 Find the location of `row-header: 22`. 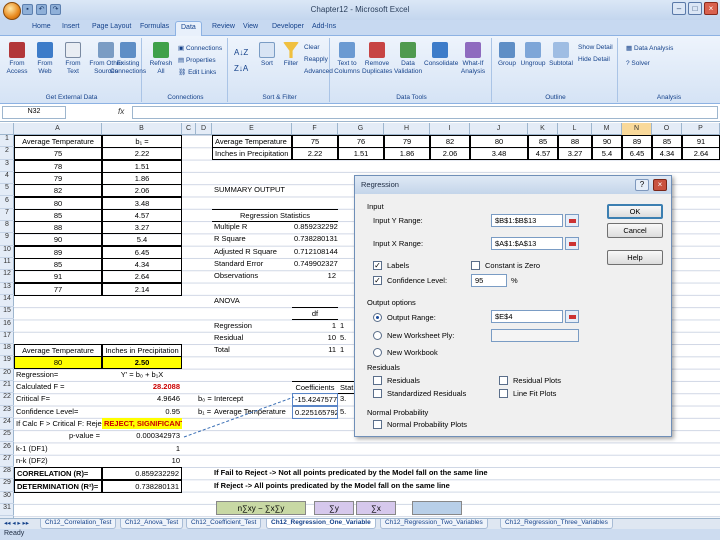

row-header: 22 is located at coordinates (7, 399).